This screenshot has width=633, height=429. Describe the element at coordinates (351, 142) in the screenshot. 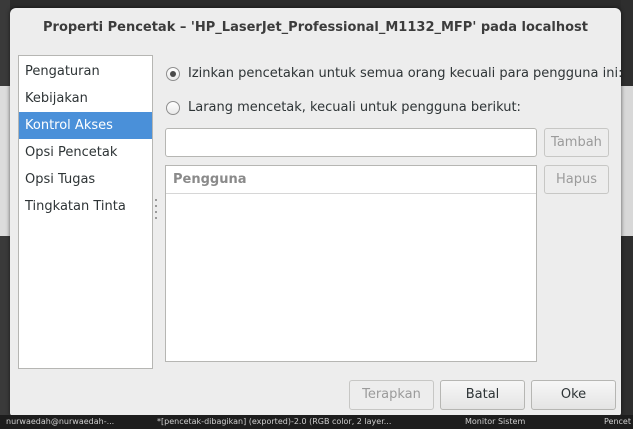

I see `user-name-input` at that location.